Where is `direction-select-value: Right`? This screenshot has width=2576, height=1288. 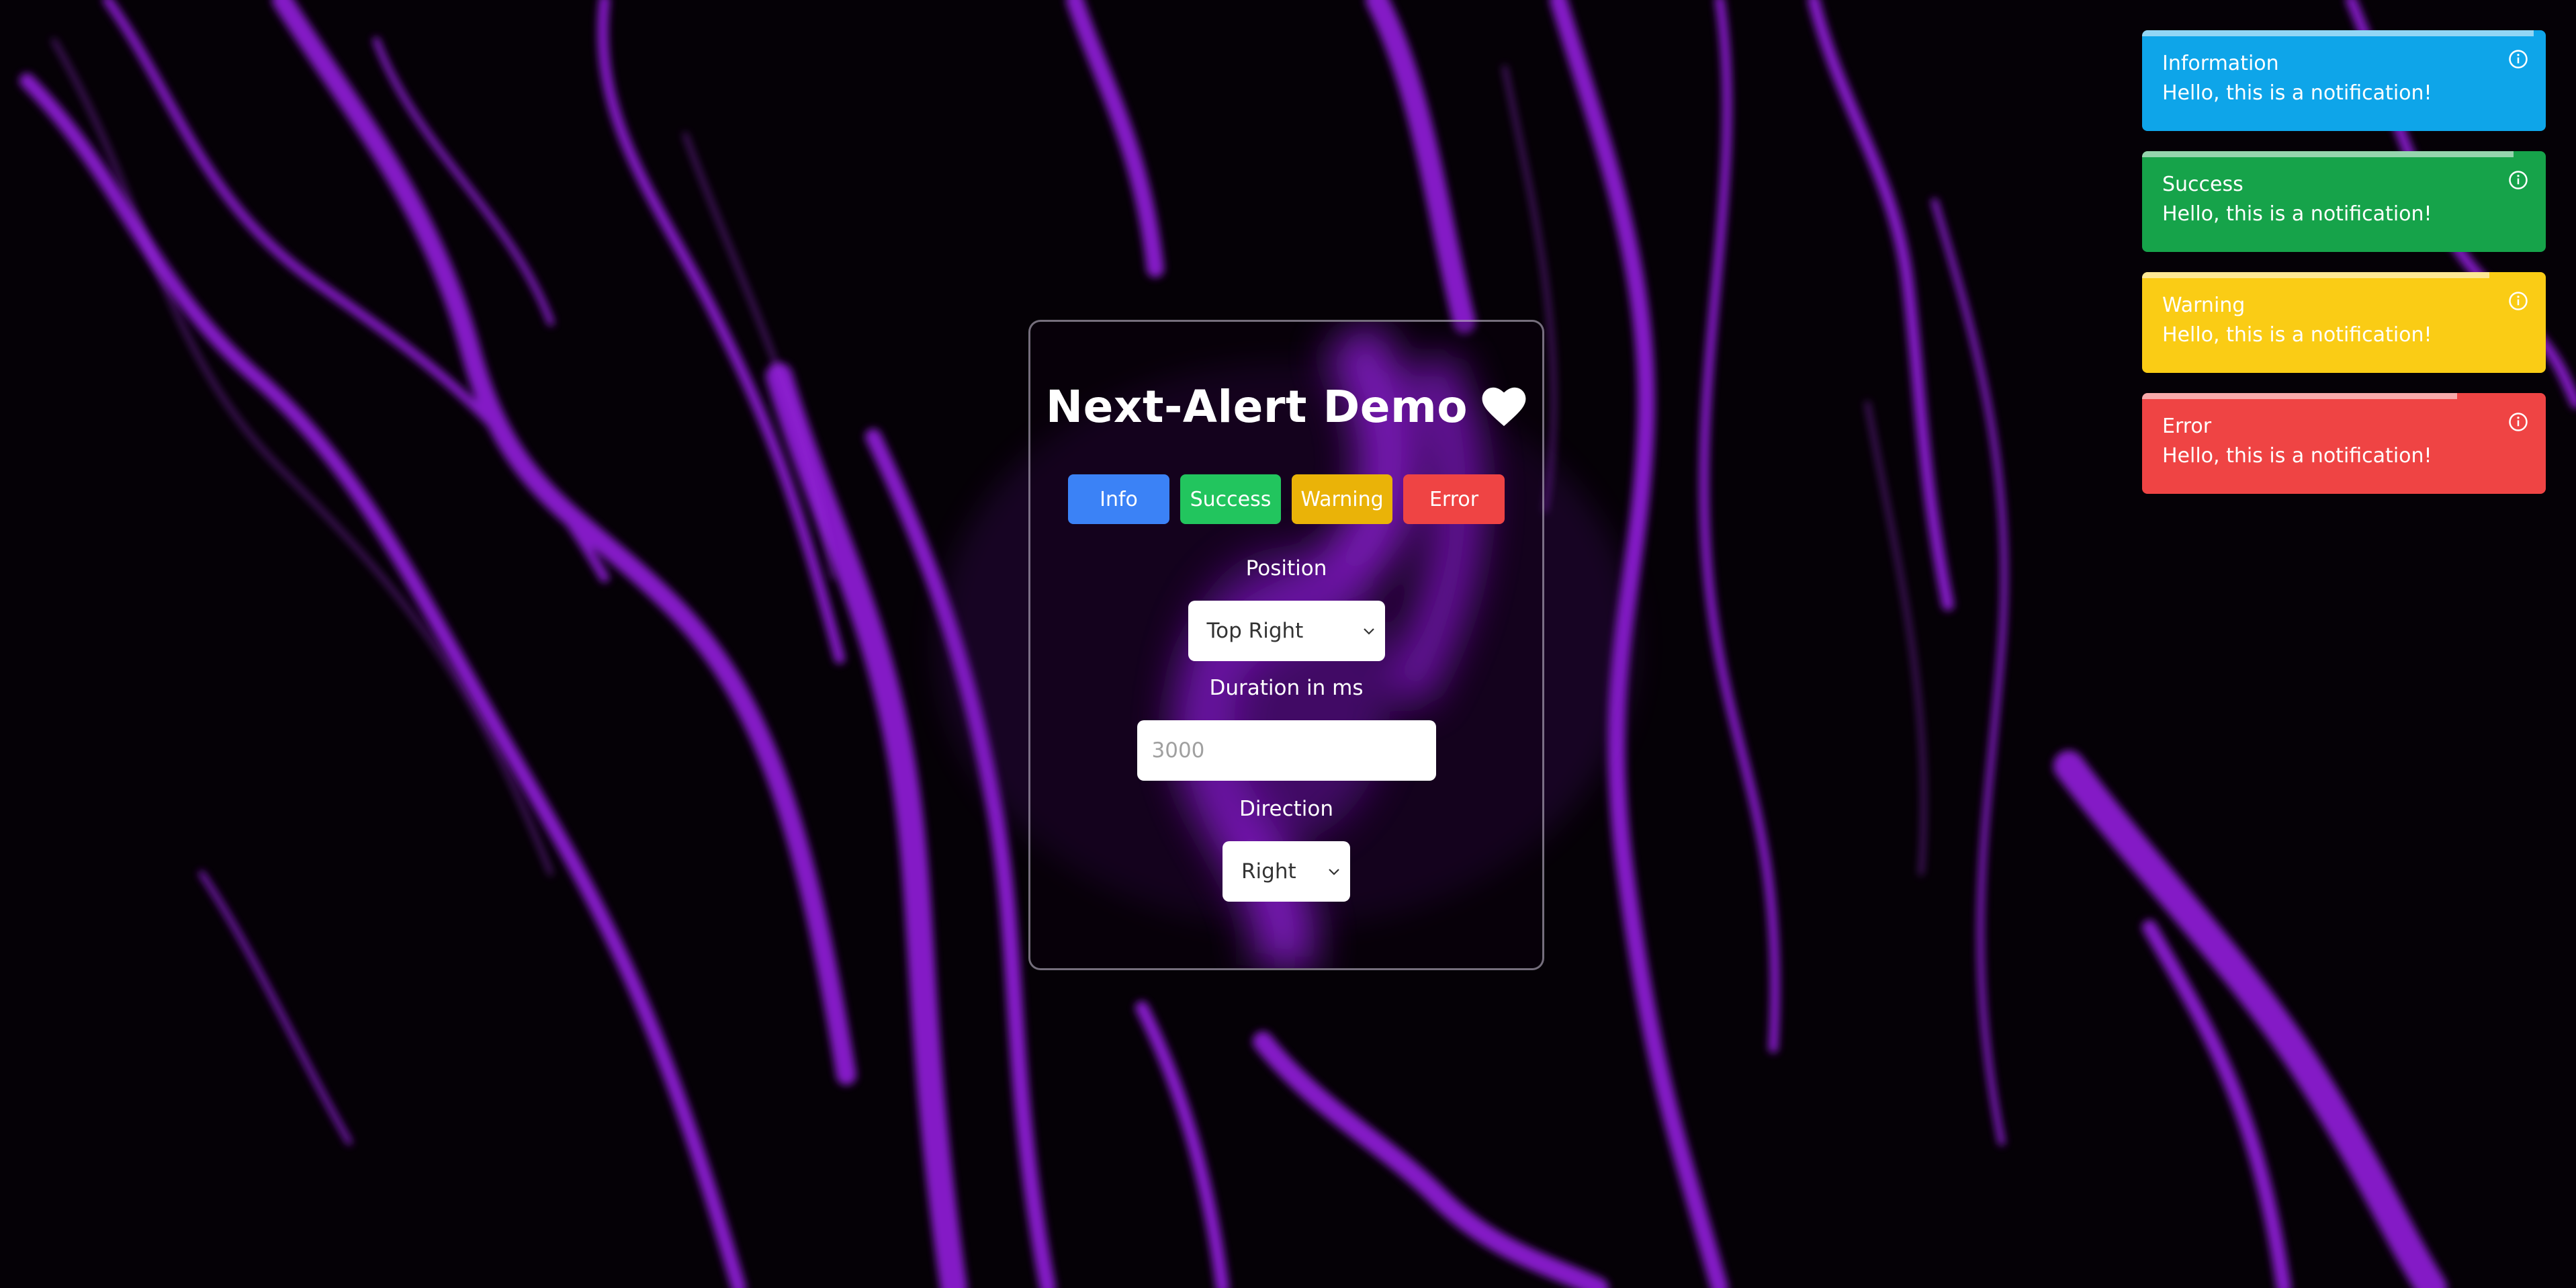
direction-select-value: Right is located at coordinates (1269, 871).